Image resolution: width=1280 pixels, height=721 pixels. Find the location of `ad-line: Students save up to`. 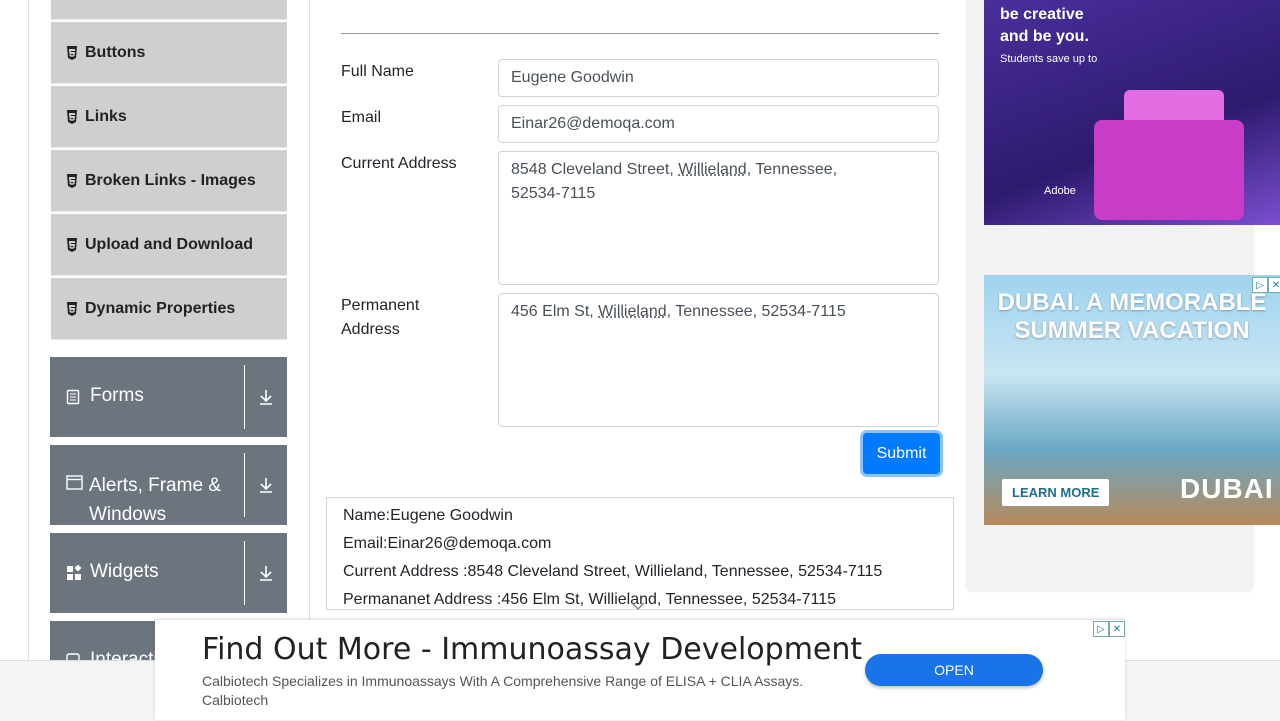

ad-line: Students save up to is located at coordinates (1049, 59).